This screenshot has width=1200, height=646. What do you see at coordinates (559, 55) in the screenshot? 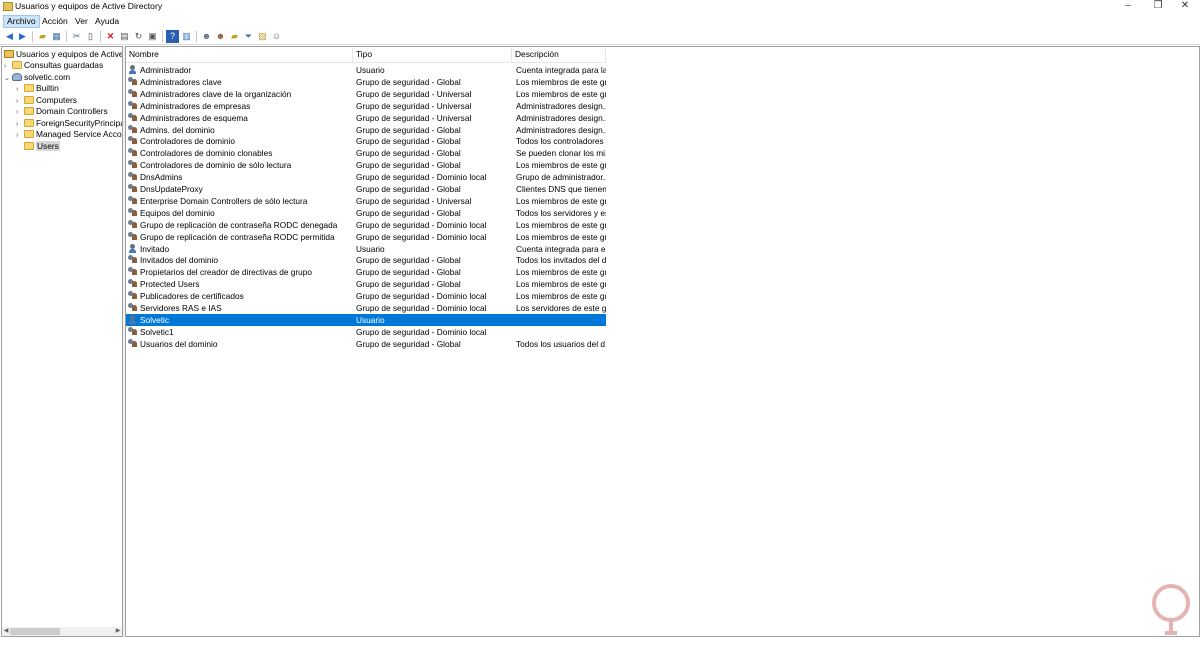
I see `column-header-description: Descripción` at bounding box center [559, 55].